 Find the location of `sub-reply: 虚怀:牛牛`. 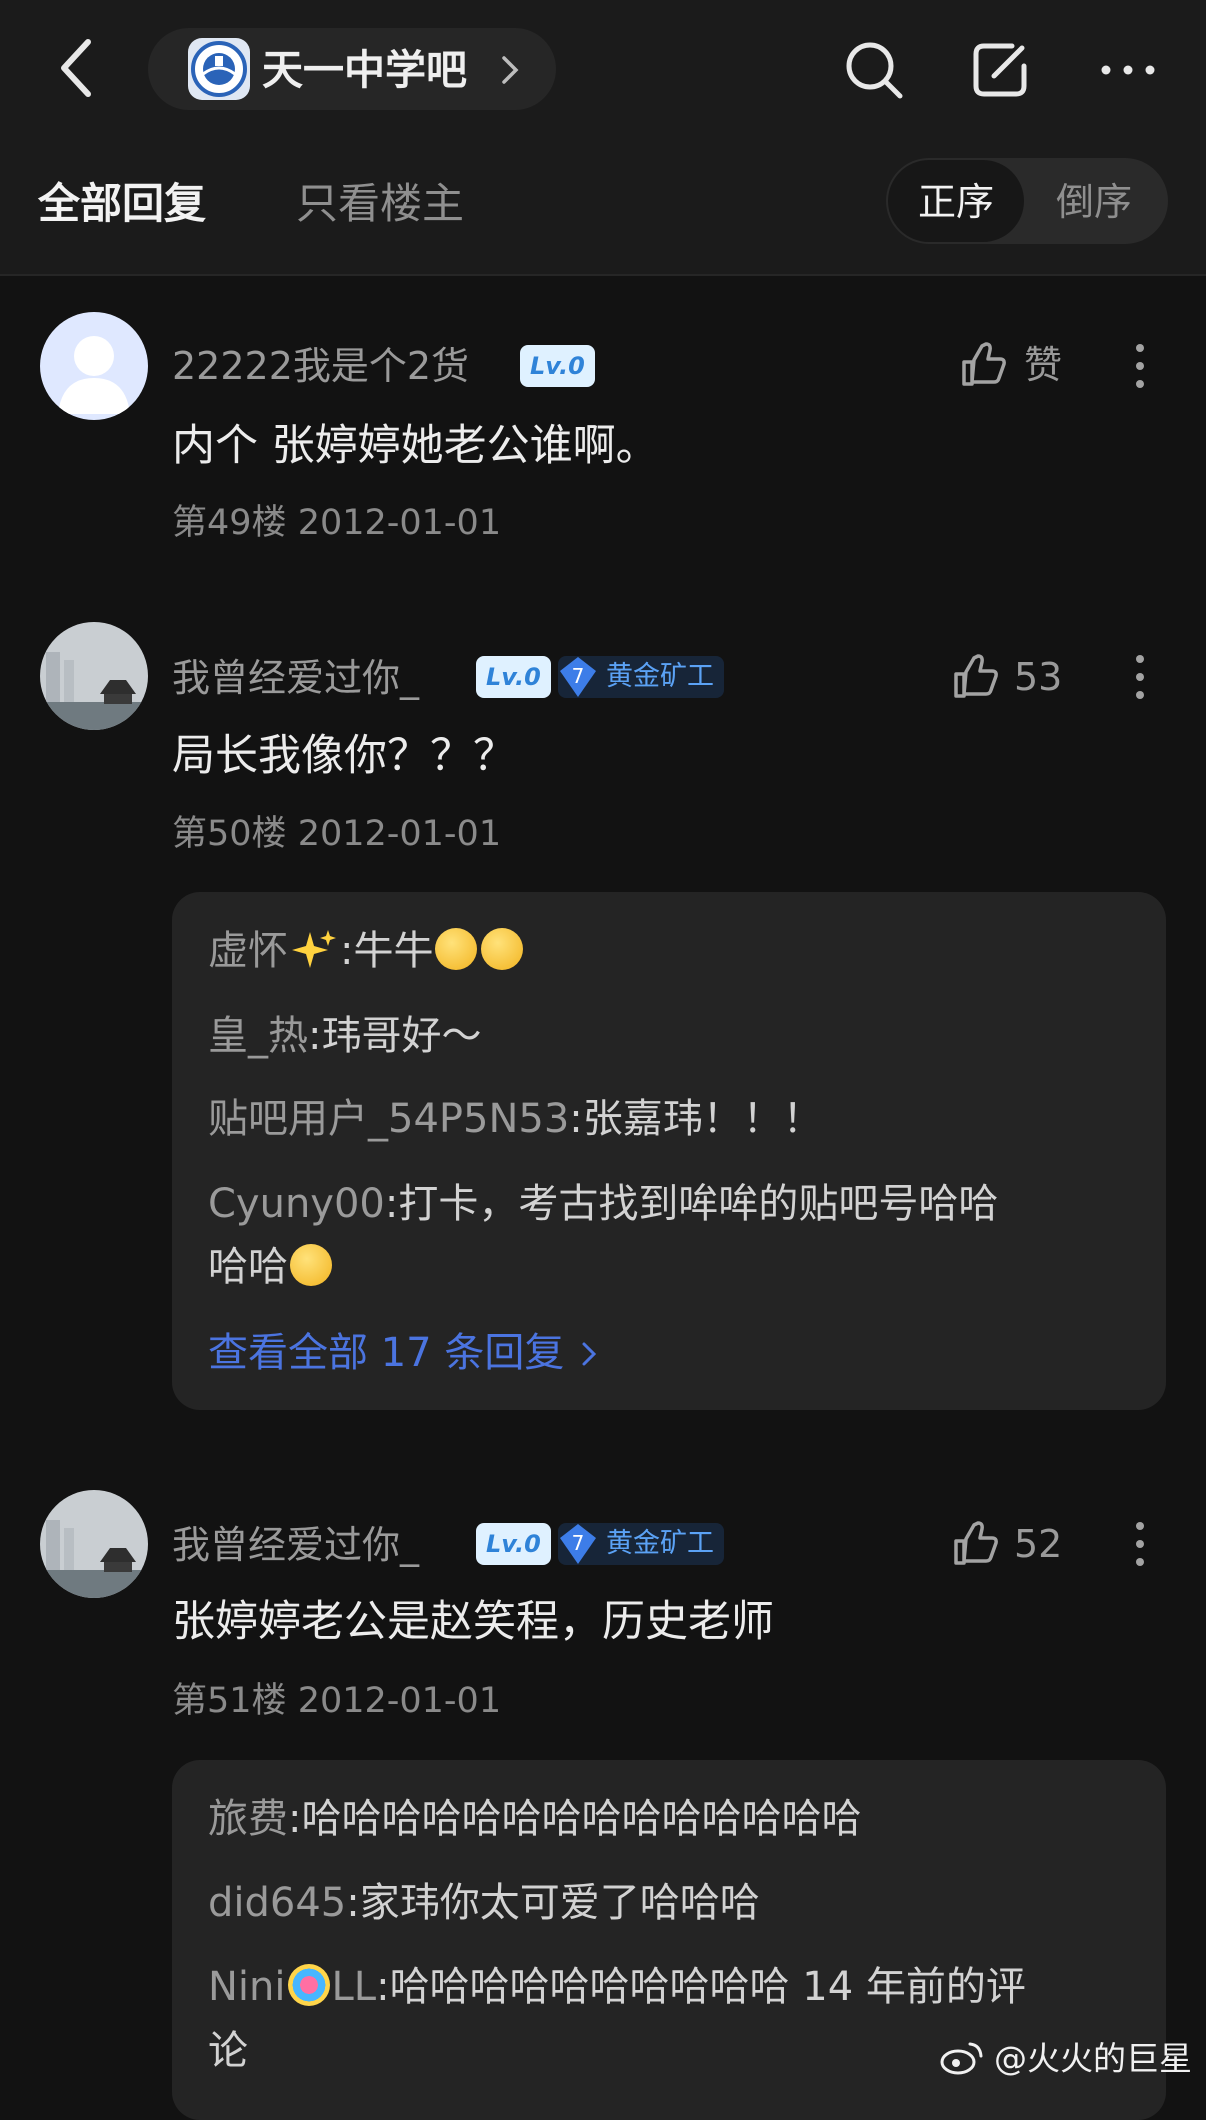

sub-reply: 虚怀:牛牛 is located at coordinates (366, 951).